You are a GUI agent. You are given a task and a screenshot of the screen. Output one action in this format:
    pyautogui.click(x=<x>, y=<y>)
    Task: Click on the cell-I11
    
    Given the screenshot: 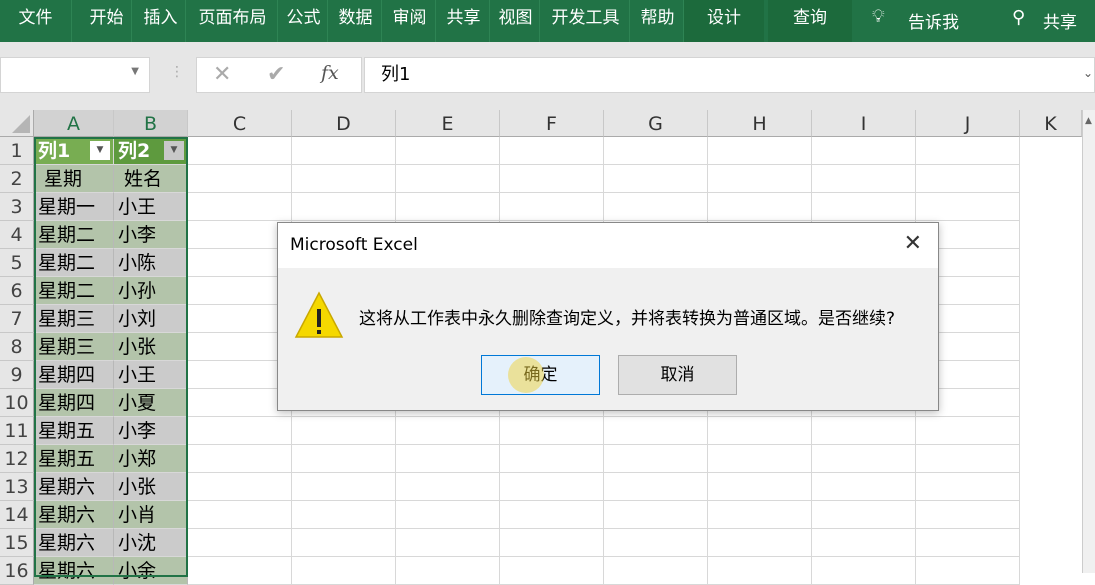 What is the action you would take?
    pyautogui.click(x=864, y=431)
    